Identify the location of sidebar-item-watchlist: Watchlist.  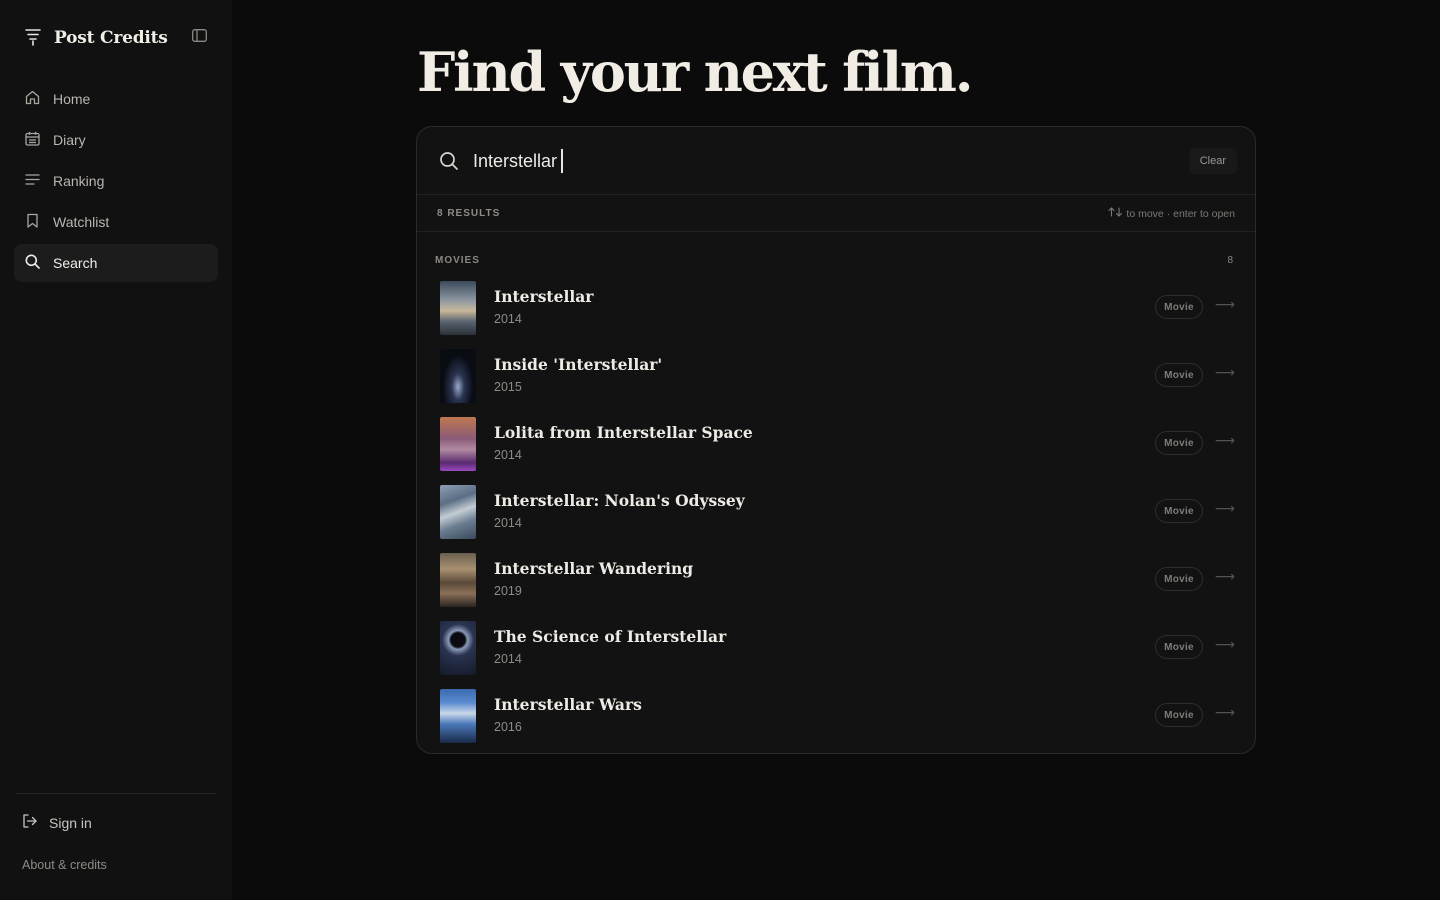
(116, 222).